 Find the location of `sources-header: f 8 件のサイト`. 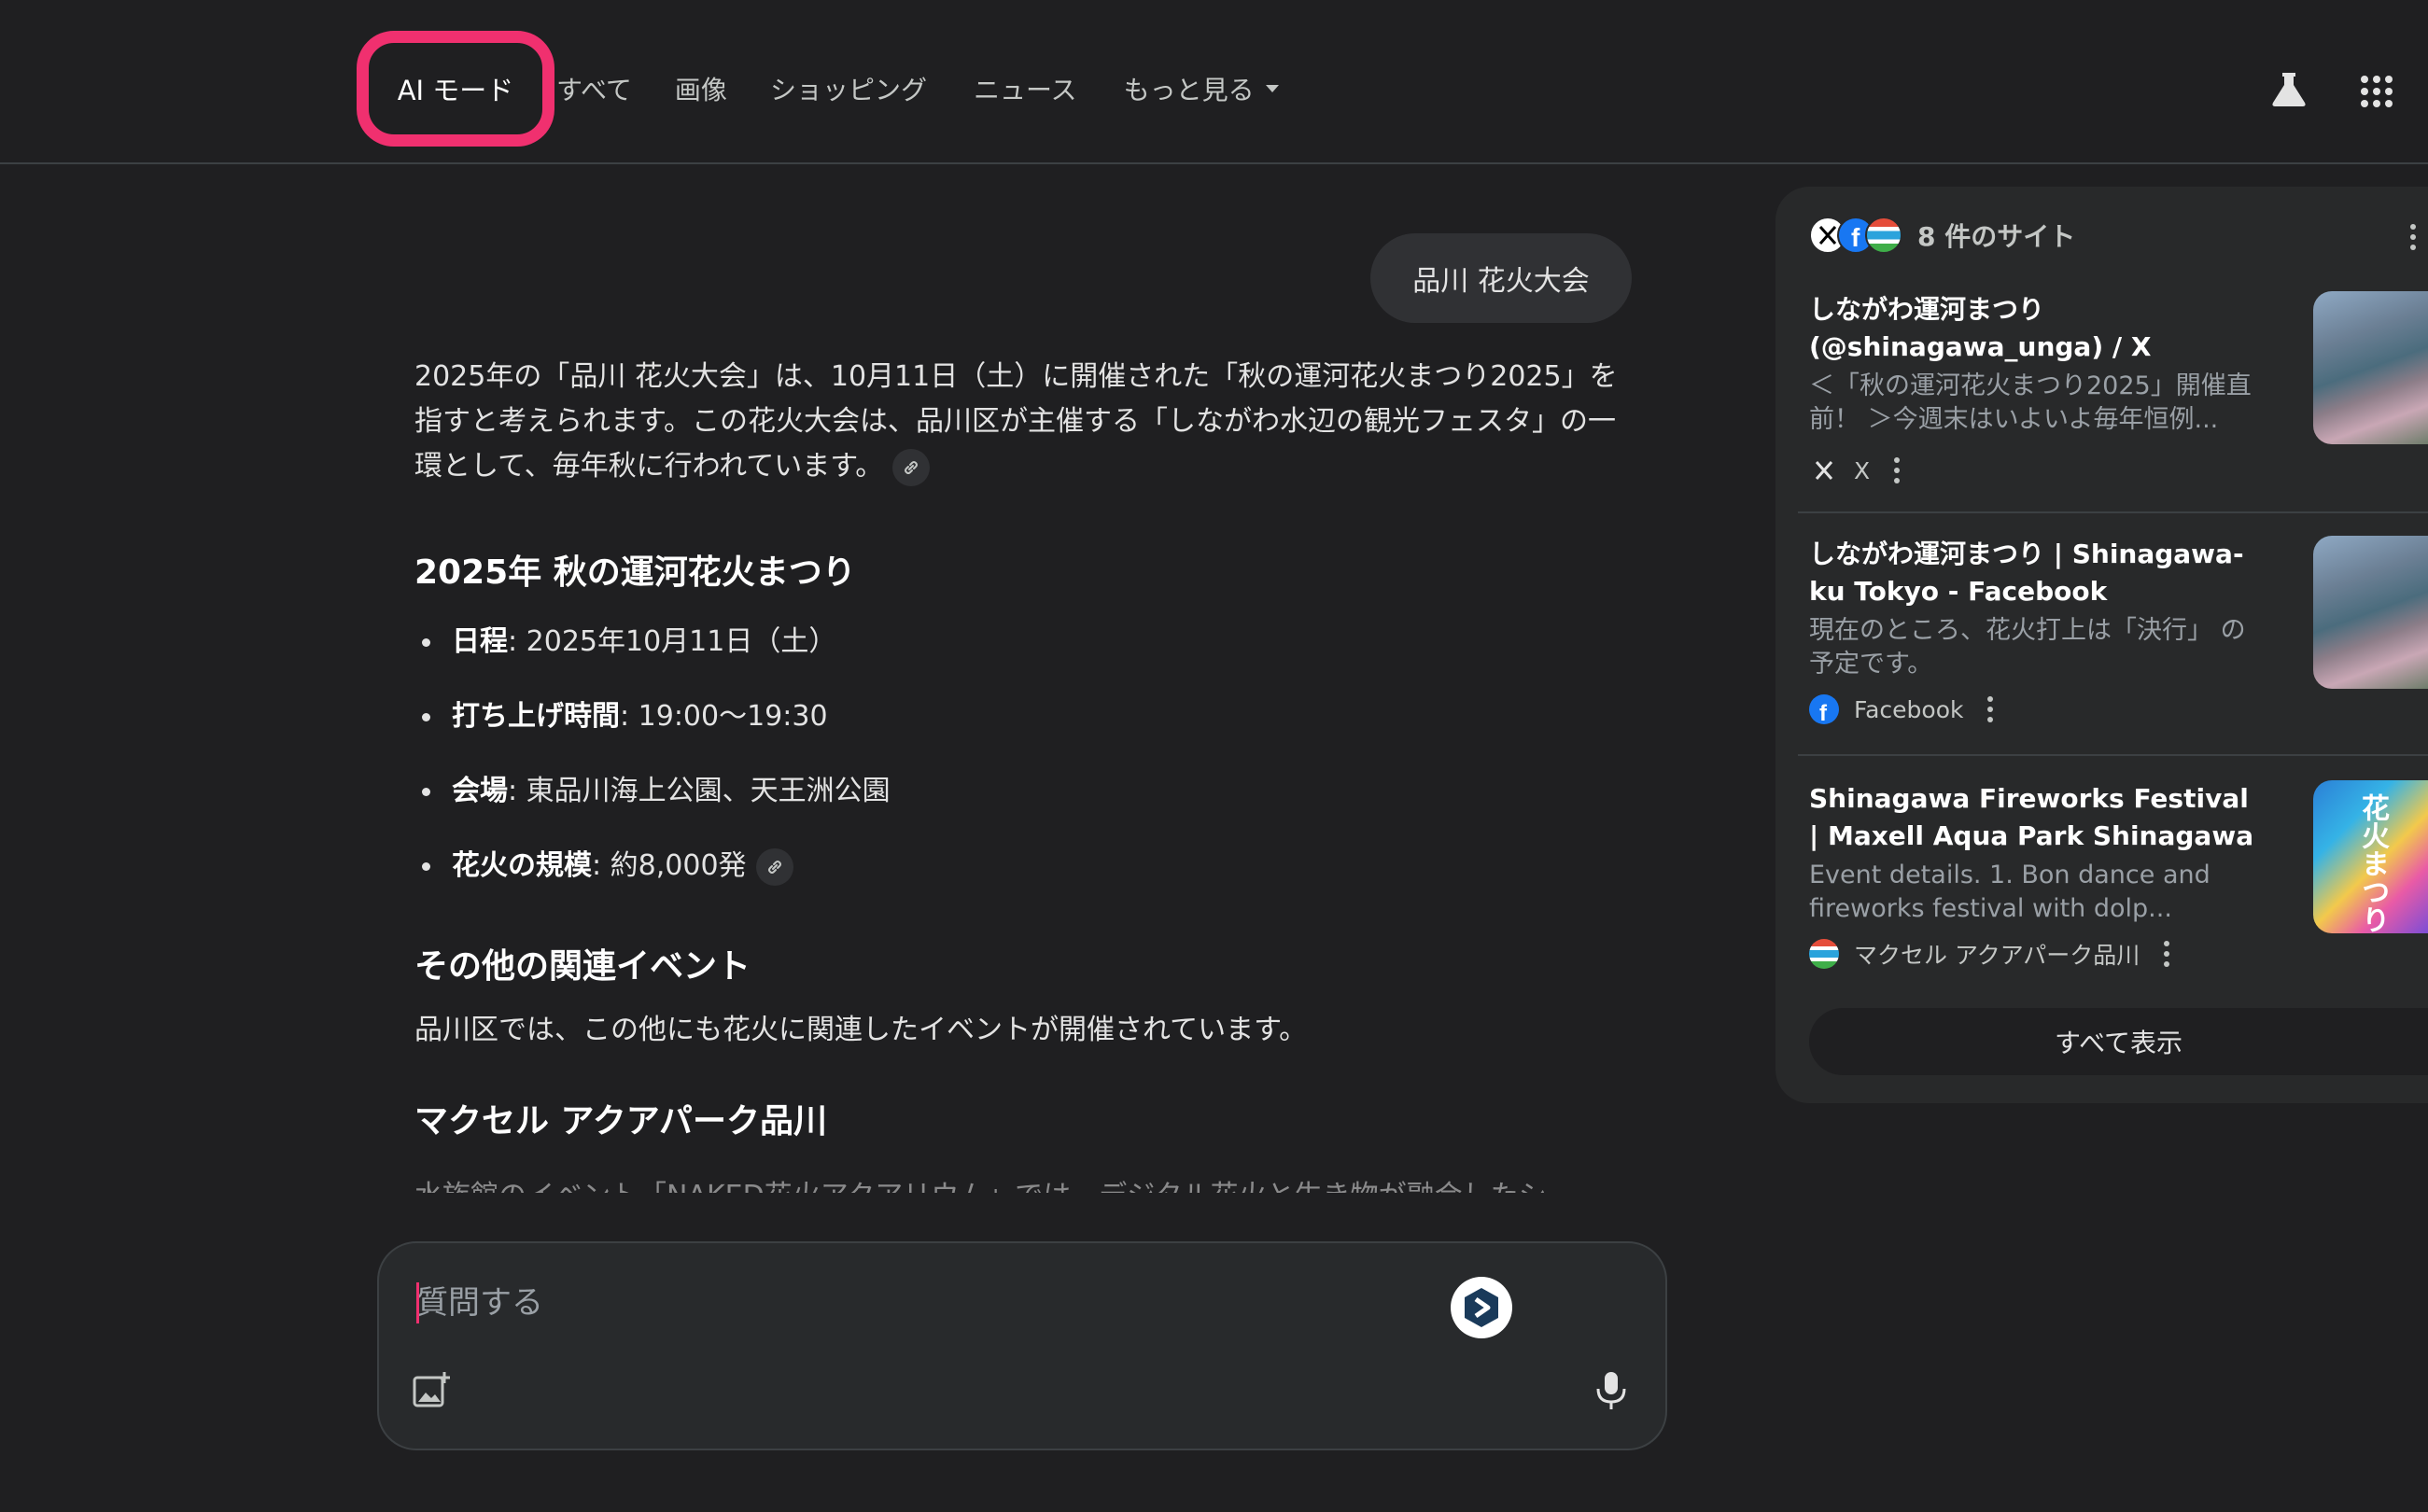

sources-header: f 8 件のサイト is located at coordinates (1942, 235).